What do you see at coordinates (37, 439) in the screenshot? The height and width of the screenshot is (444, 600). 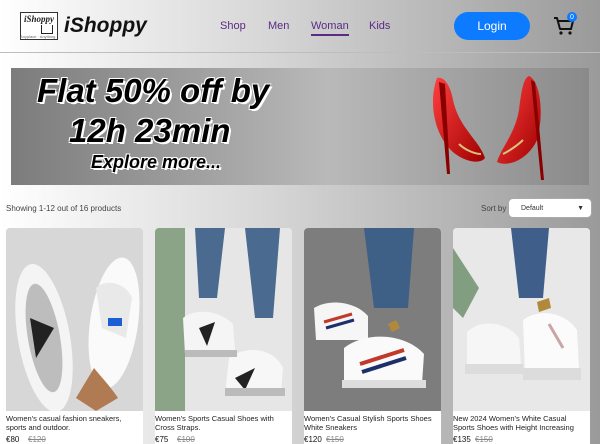 I see `product-old-price: €120` at bounding box center [37, 439].